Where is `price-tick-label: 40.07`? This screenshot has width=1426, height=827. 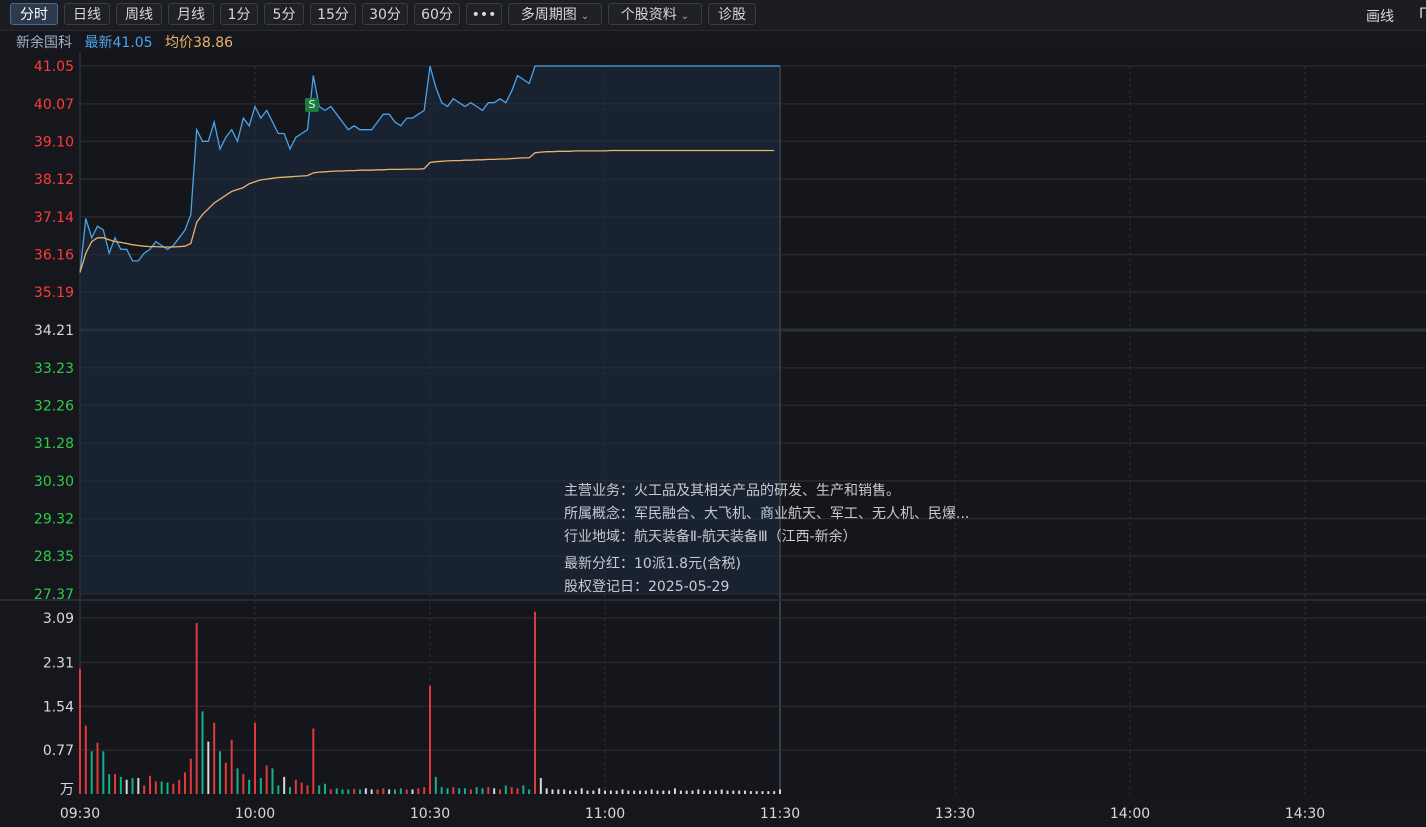 price-tick-label: 40.07 is located at coordinates (54, 105).